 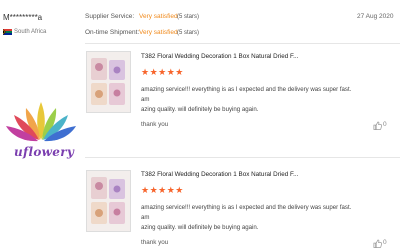 I want to click on shipment-value: Very satisfied, so click(x=158, y=32).